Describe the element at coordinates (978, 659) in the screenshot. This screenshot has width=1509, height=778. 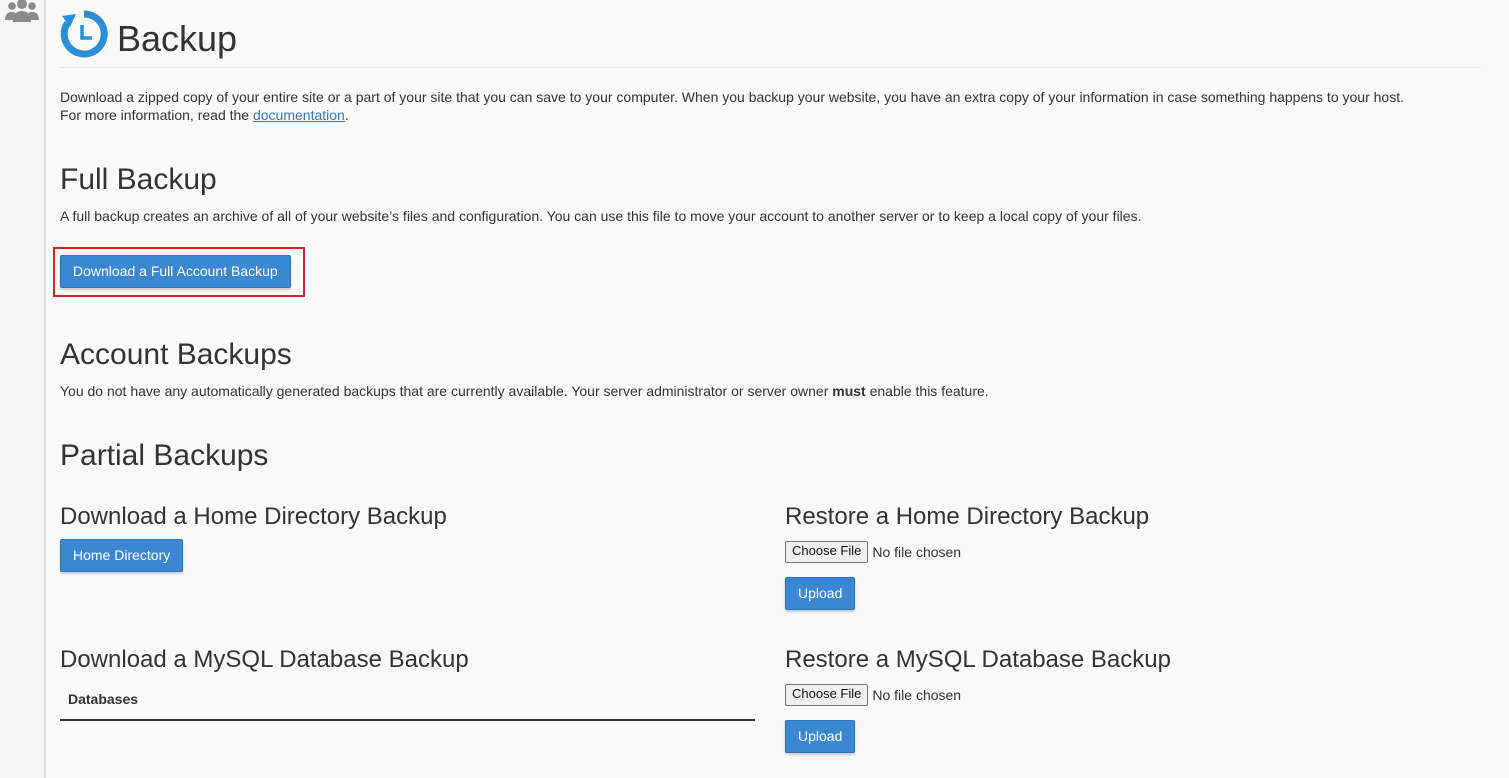
I see `mysql-restore-heading: Restore a MySQL Database Backup` at that location.